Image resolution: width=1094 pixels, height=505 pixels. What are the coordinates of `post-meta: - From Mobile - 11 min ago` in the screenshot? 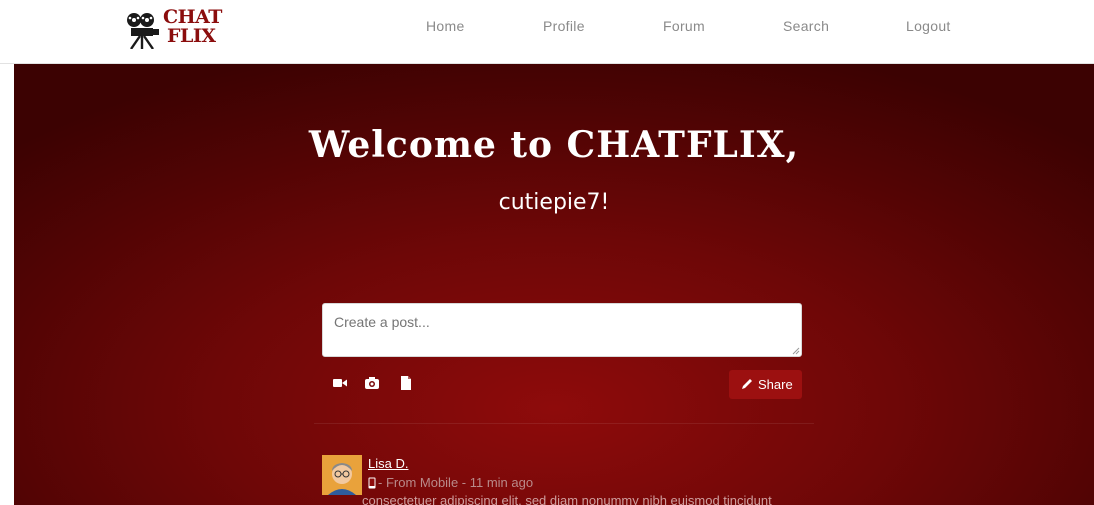 It's located at (450, 482).